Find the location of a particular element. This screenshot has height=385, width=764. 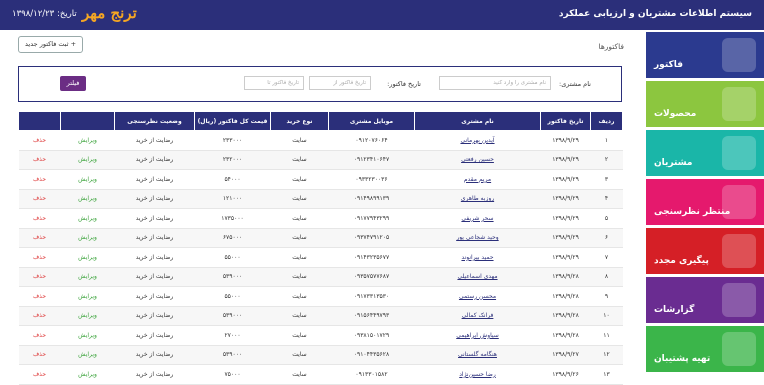

column-header: قیمت کل فاکتور (ریال) is located at coordinates (232, 121).